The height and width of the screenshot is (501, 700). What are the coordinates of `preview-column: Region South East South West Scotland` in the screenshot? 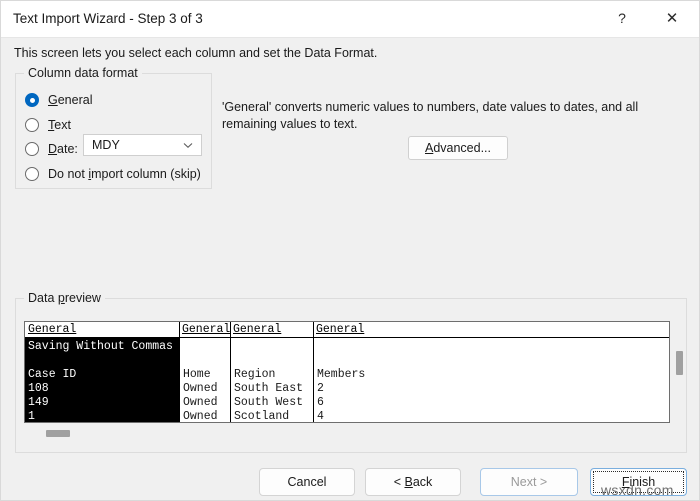 It's located at (272, 380).